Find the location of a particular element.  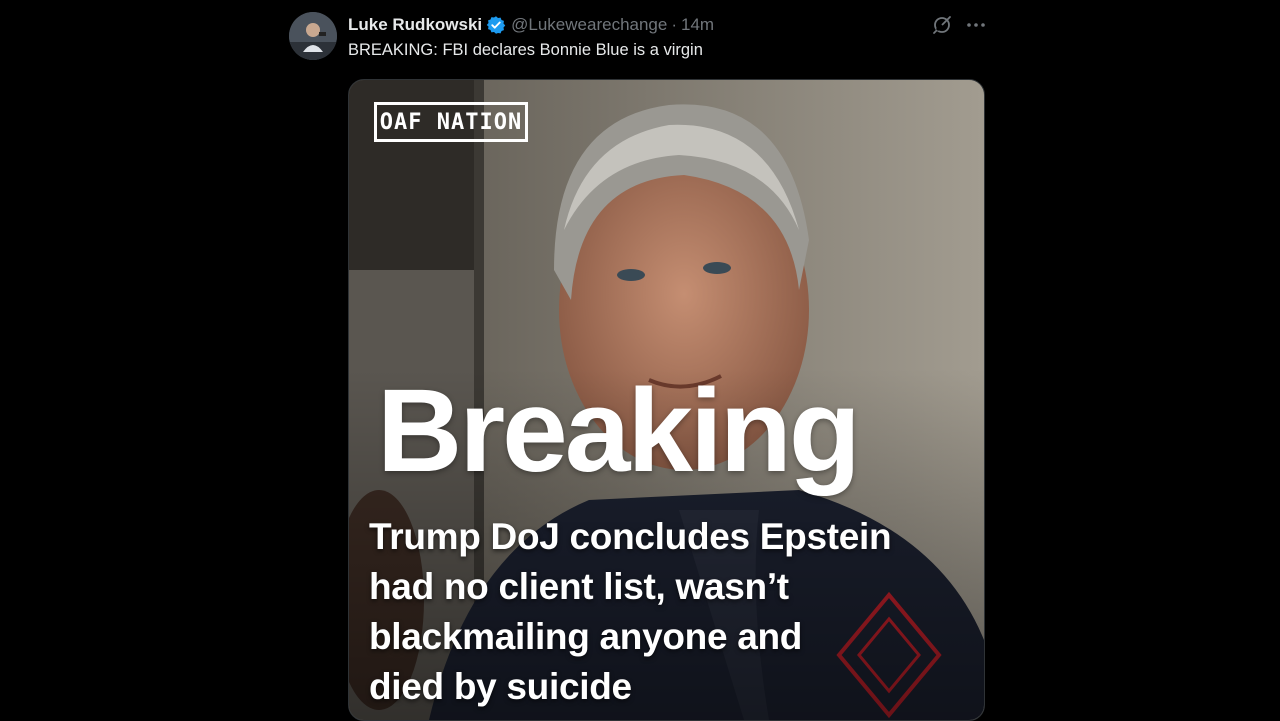

avatar is located at coordinates (313, 36).